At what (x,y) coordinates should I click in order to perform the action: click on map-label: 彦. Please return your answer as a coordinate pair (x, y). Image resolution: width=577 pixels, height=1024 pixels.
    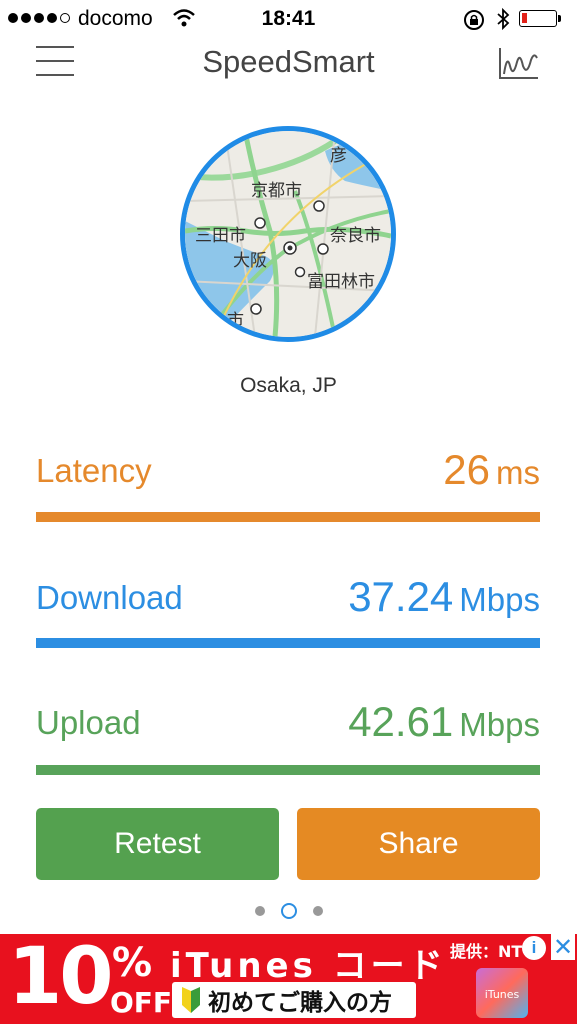
    Looking at the image, I should click on (338, 156).